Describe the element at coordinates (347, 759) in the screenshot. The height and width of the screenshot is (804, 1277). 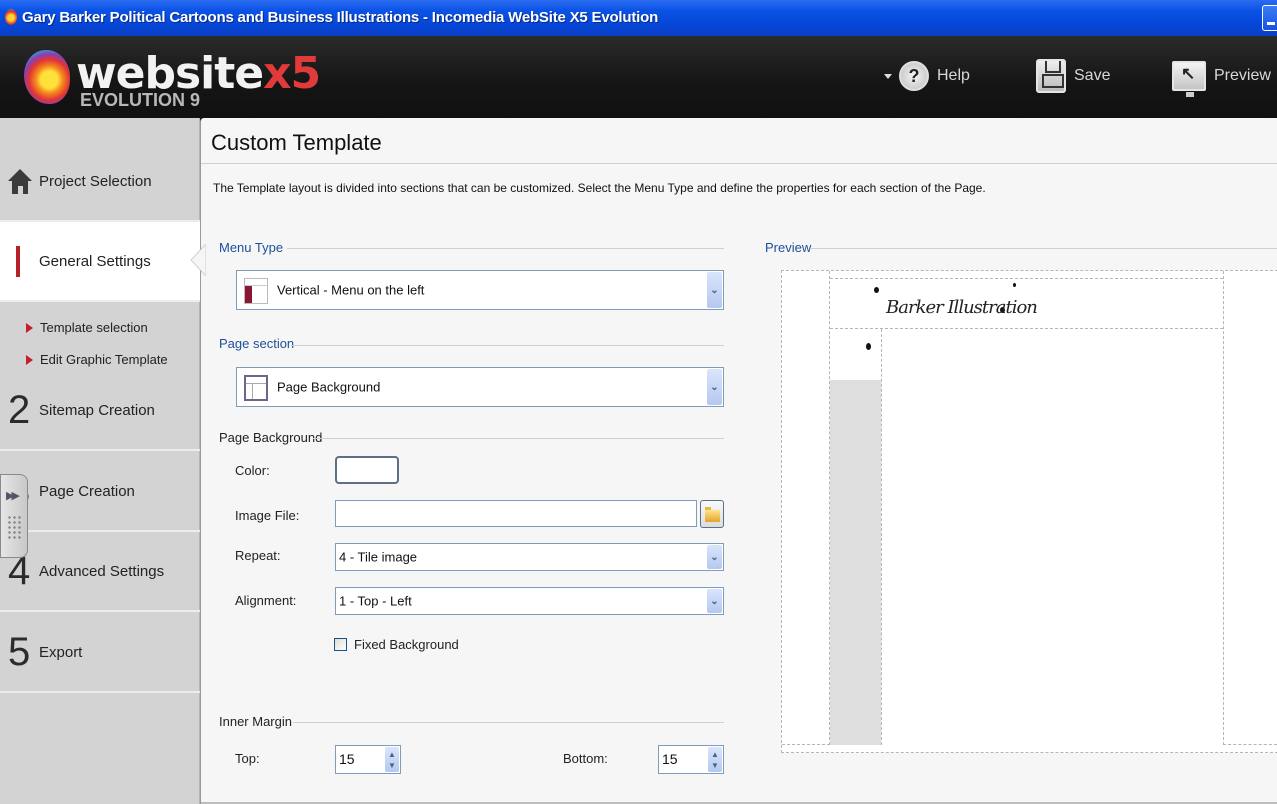
I see `top-margin-value: 15` at that location.